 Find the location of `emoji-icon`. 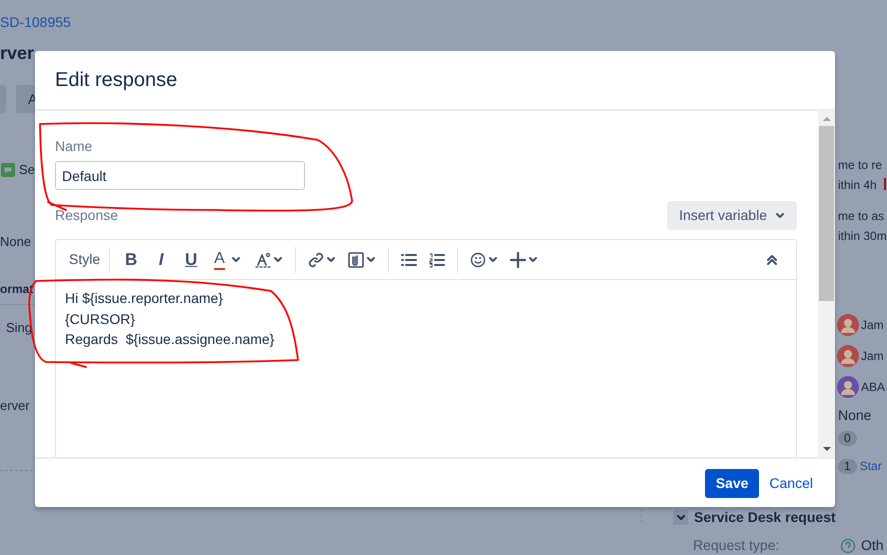

emoji-icon is located at coordinates (478, 260).